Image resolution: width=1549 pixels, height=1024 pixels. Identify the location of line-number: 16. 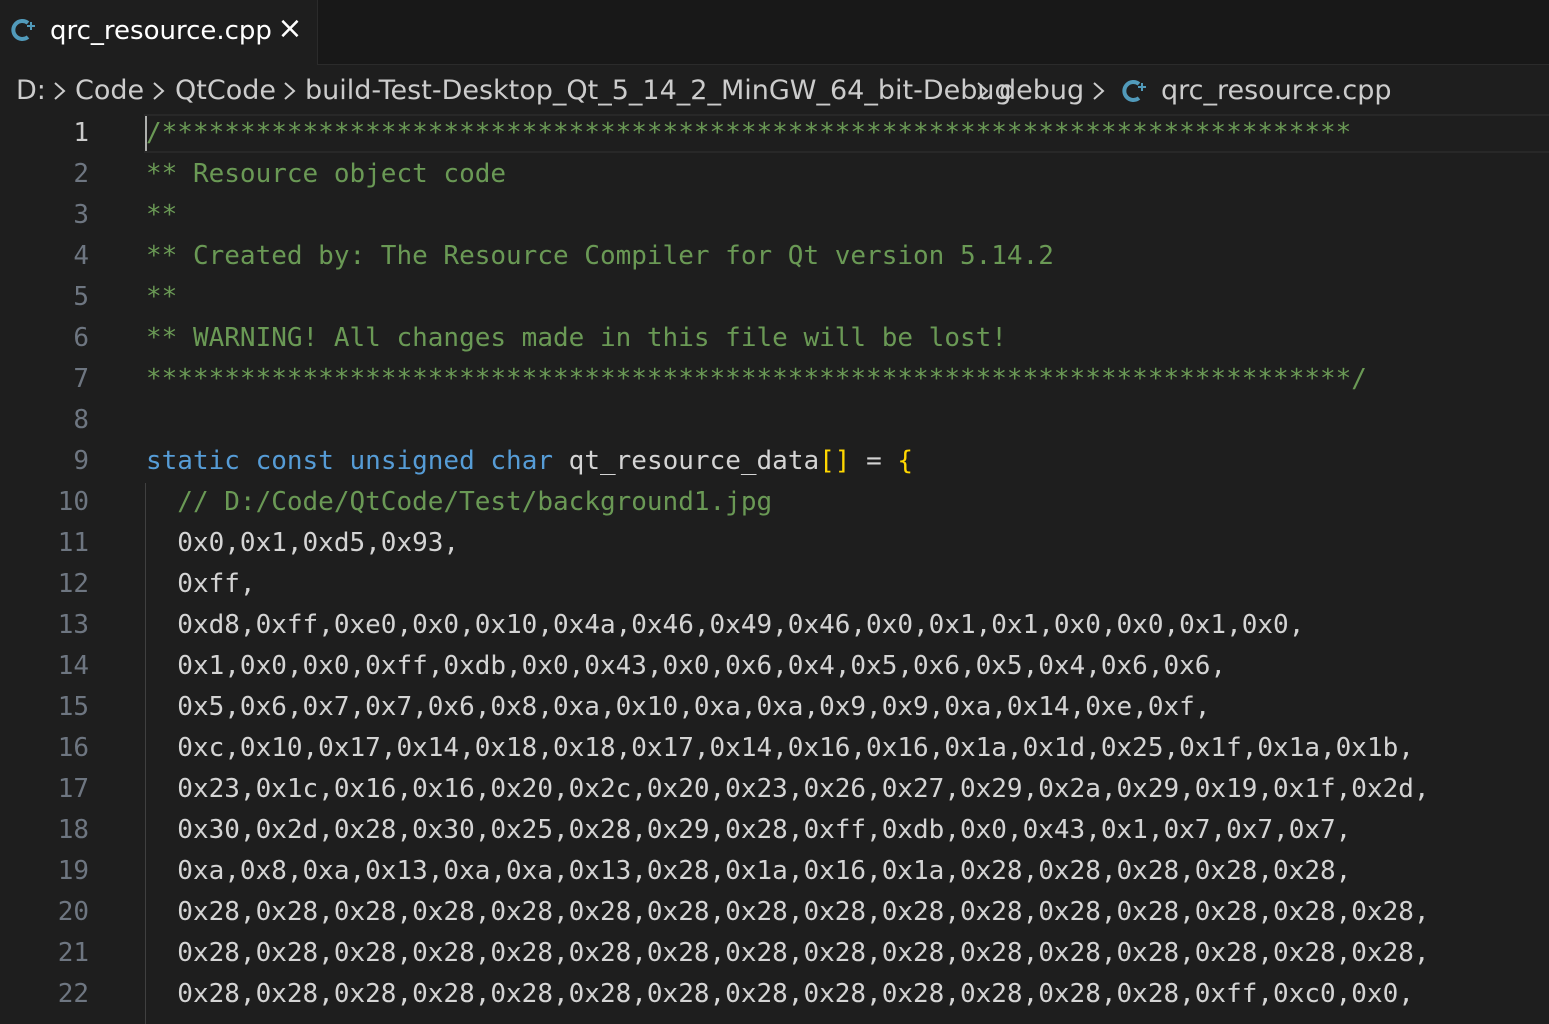
(73, 748).